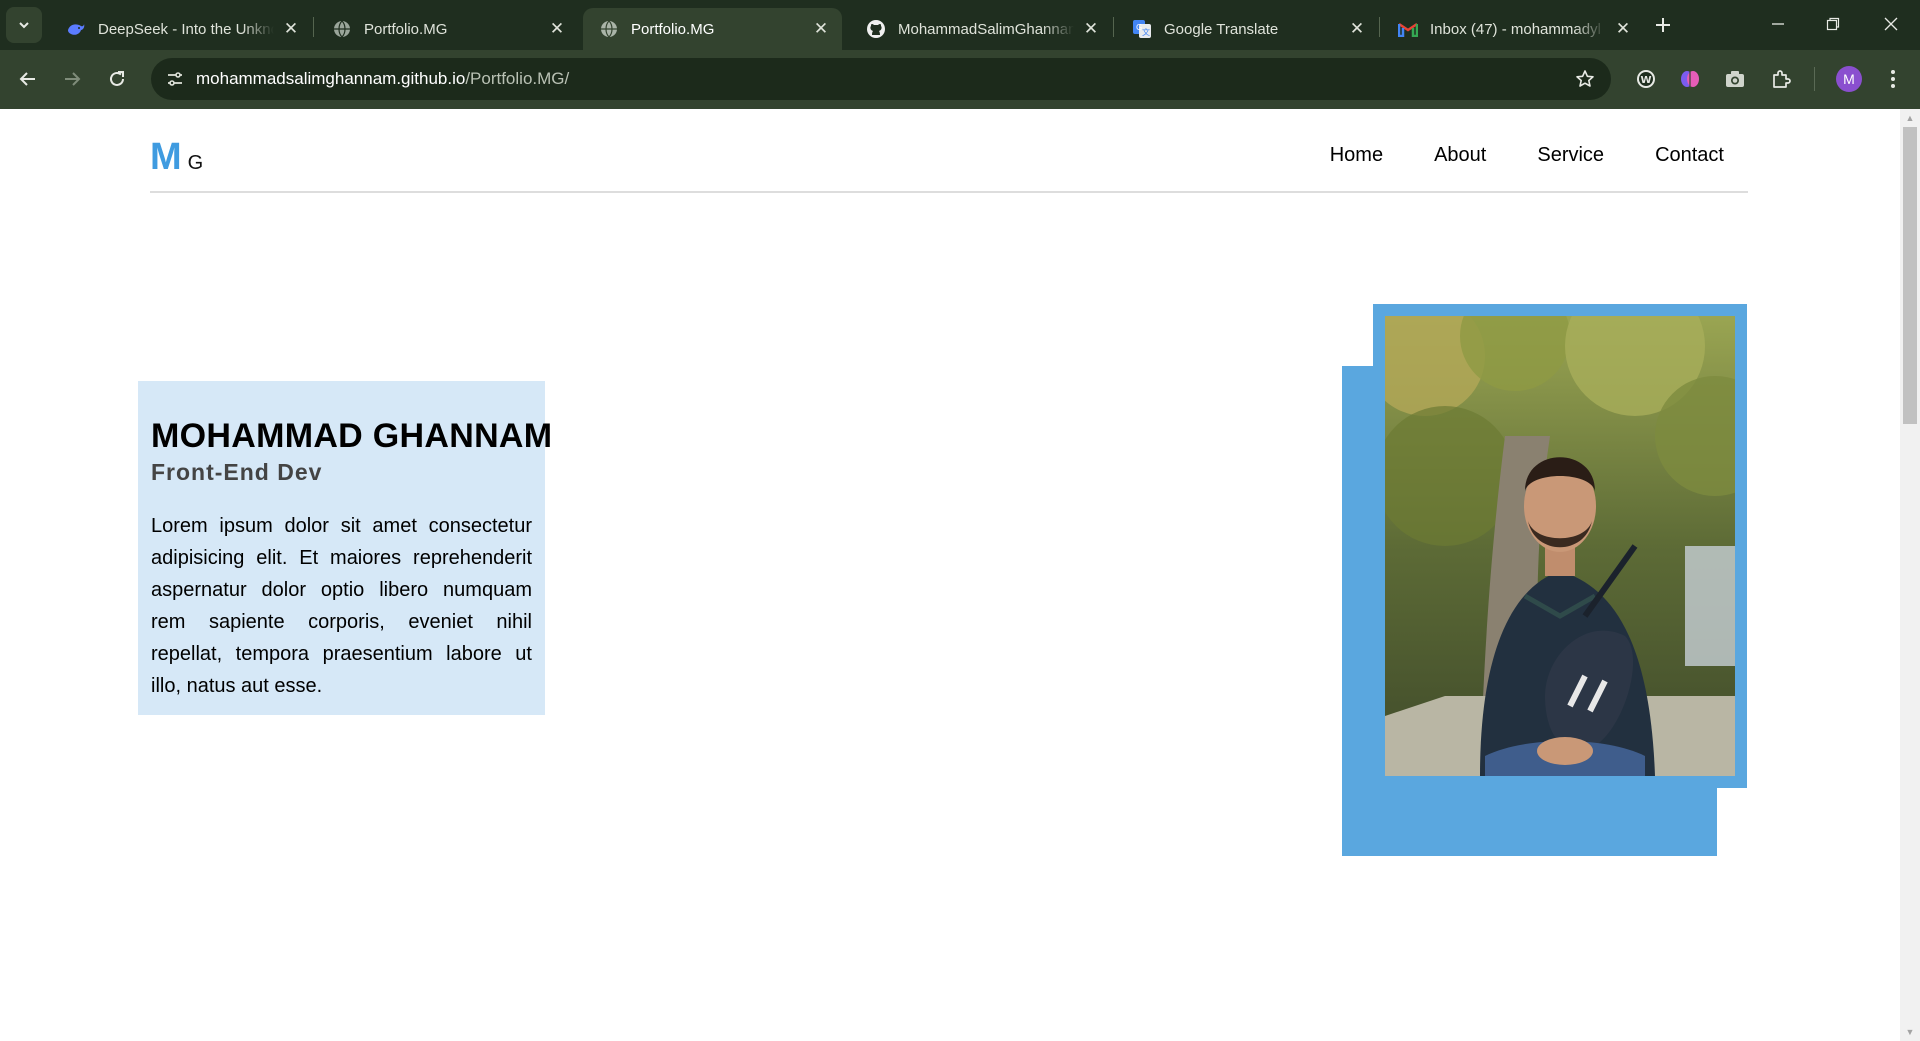 This screenshot has width=1920, height=1041. Describe the element at coordinates (1781, 79) in the screenshot. I see `extensions-puzzle-icon` at that location.